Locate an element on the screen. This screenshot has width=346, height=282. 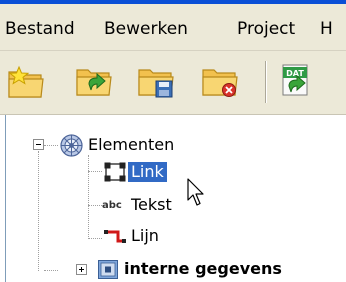
import-data-badge: DAT is located at coordinates (295, 73).